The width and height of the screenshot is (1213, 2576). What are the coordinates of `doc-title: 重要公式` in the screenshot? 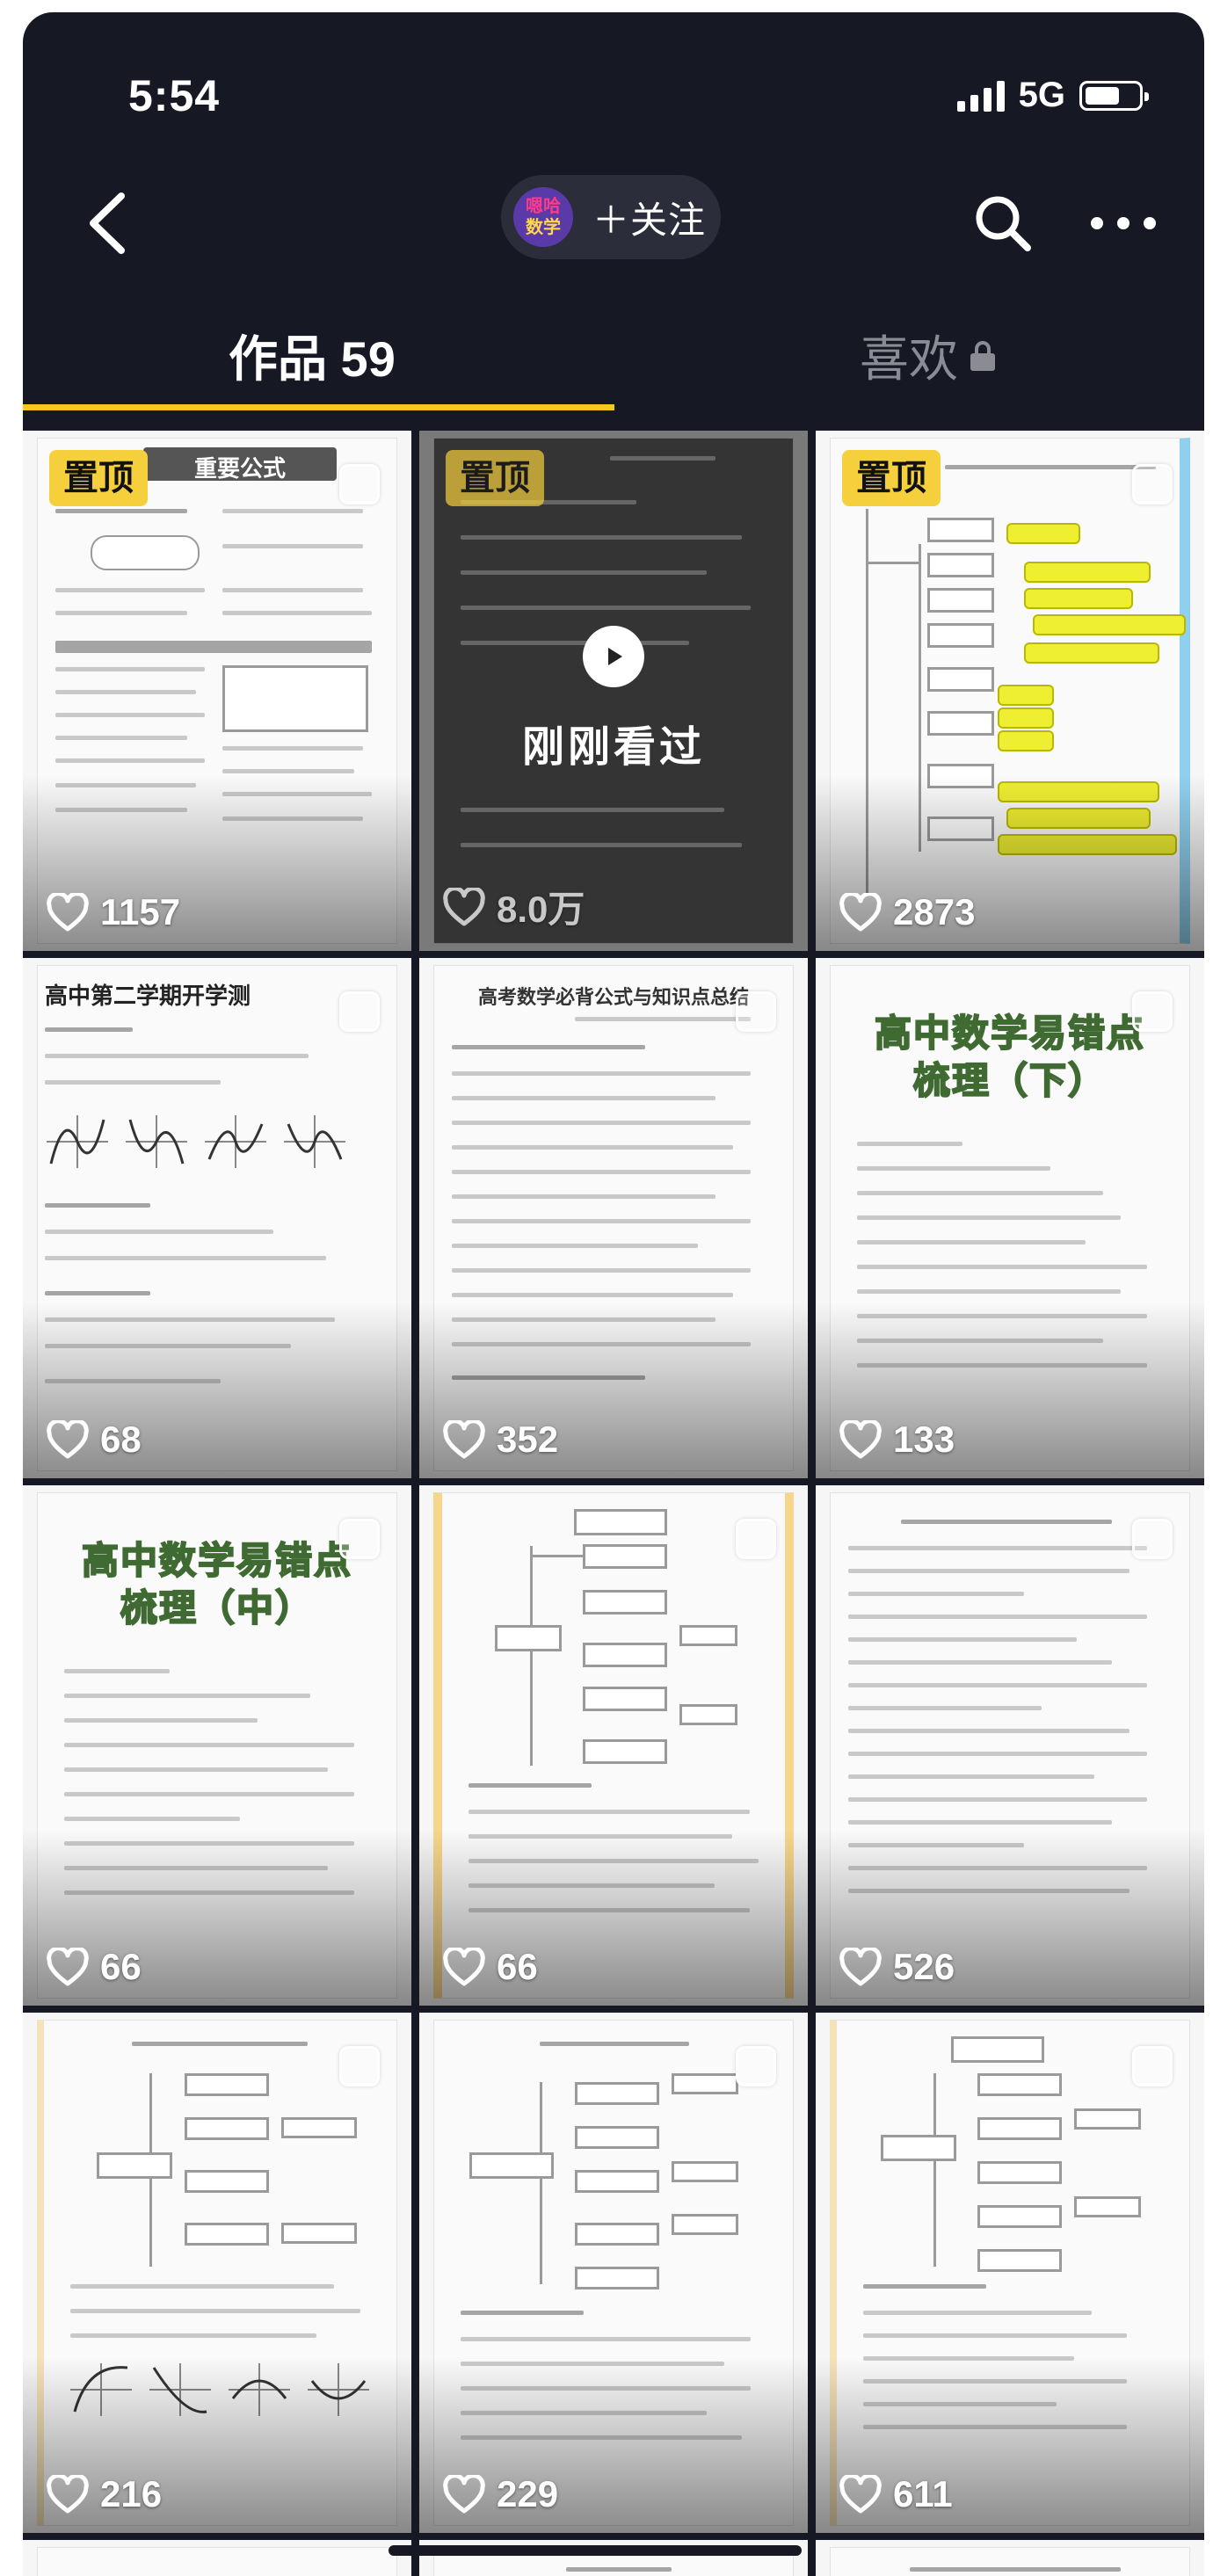 It's located at (239, 468).